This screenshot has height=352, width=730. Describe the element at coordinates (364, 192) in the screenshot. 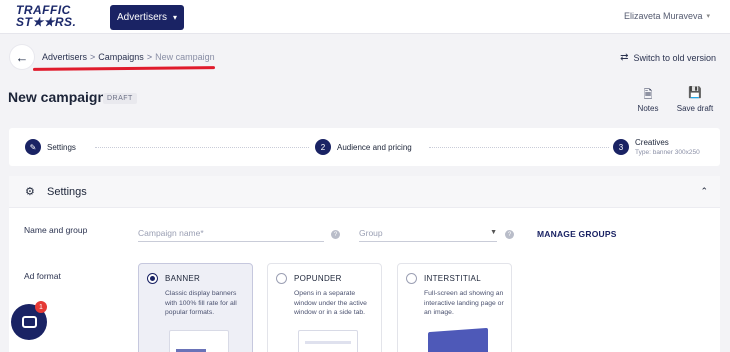

I see `settings-header: ⚙ Settings ⌃` at that location.